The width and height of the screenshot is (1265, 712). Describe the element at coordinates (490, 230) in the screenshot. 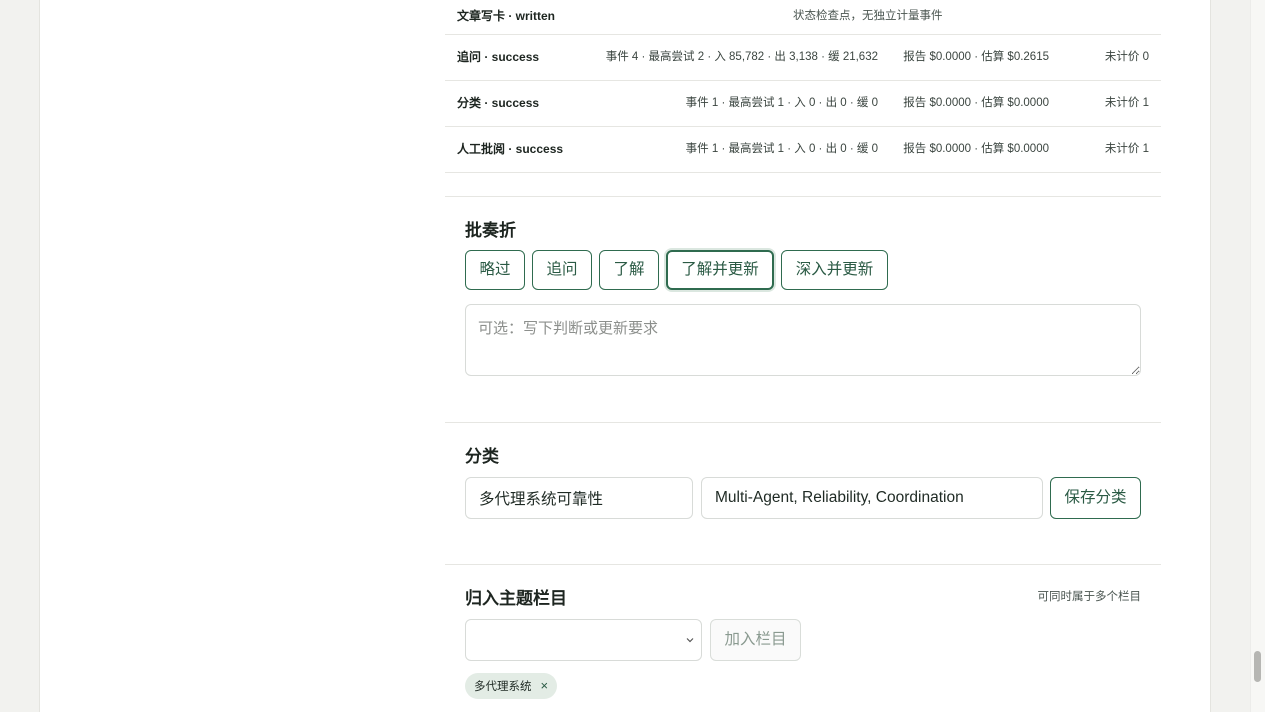

I see `review-section-title: 批奏折` at that location.